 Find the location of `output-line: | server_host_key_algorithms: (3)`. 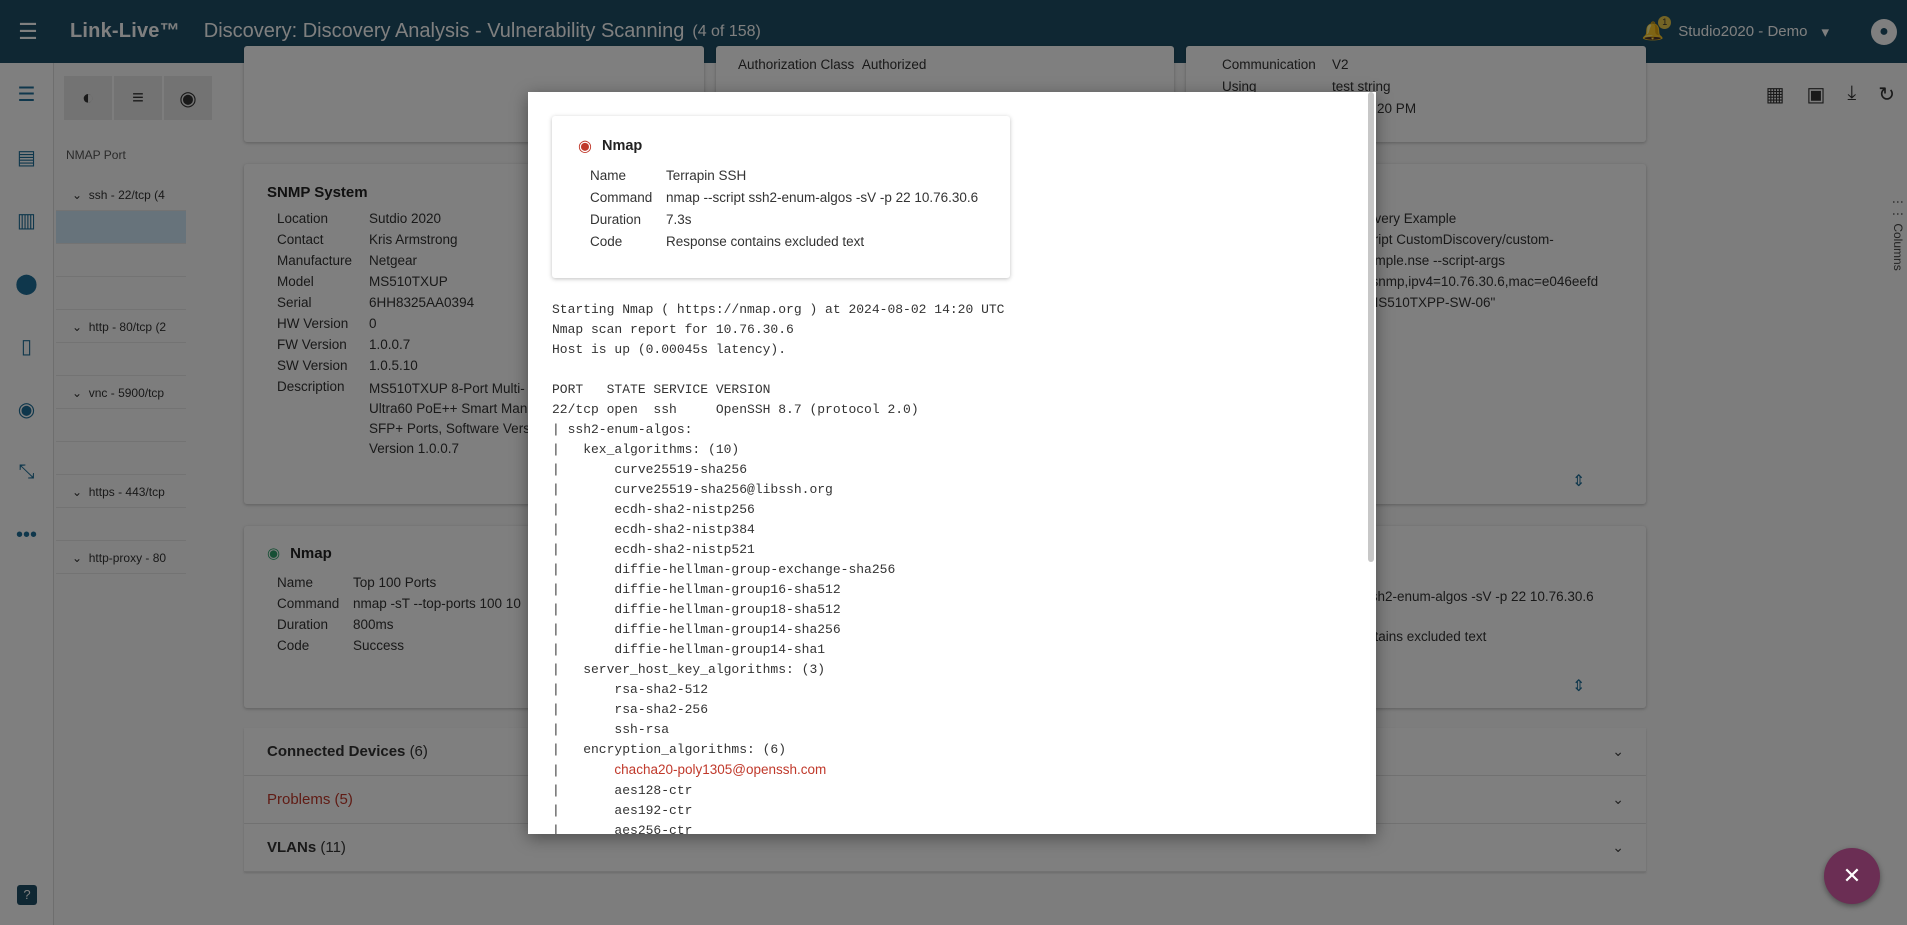

output-line: | server_host_key_algorithms: (3) is located at coordinates (947, 670).